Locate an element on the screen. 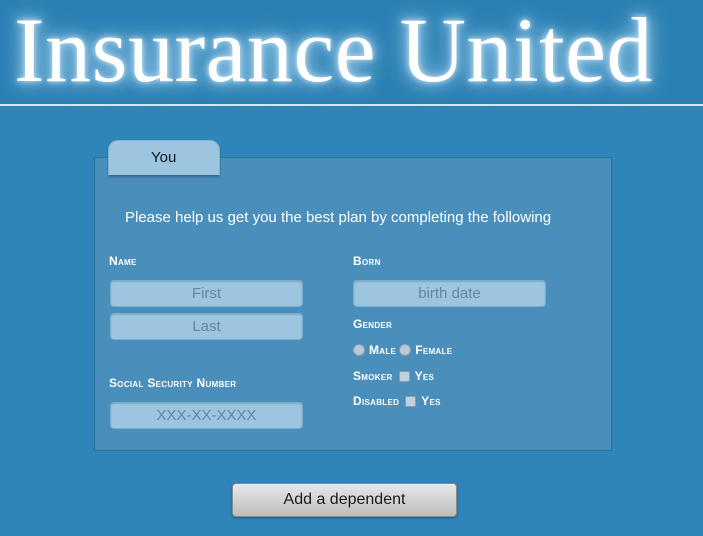 Image resolution: width=703 pixels, height=536 pixels. male-label: Male is located at coordinates (383, 350).